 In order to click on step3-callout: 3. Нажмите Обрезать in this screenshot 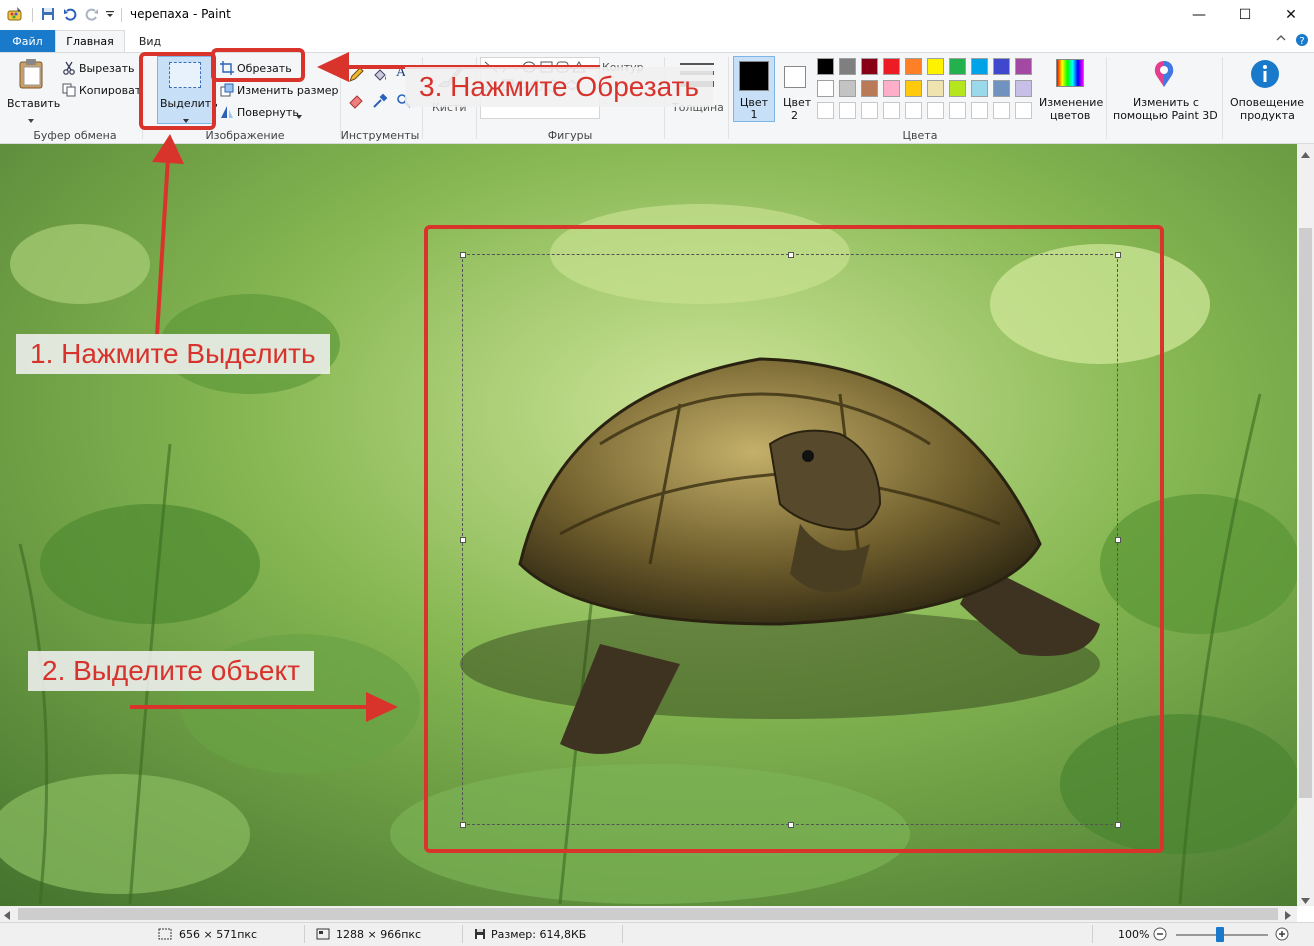, I will do `click(559, 87)`.